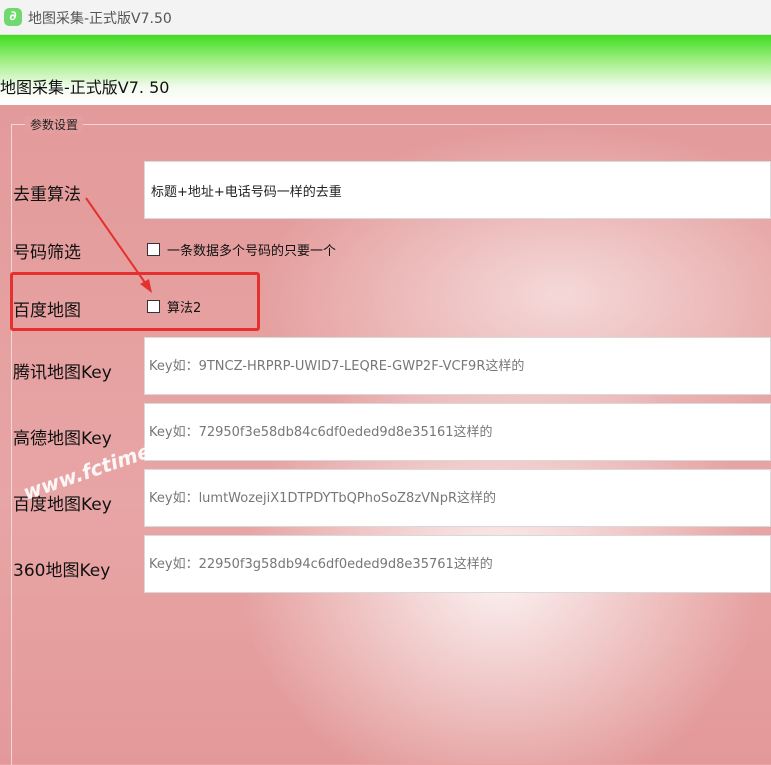  Describe the element at coordinates (457, 564) in the screenshot. I see `360-key-input` at that location.